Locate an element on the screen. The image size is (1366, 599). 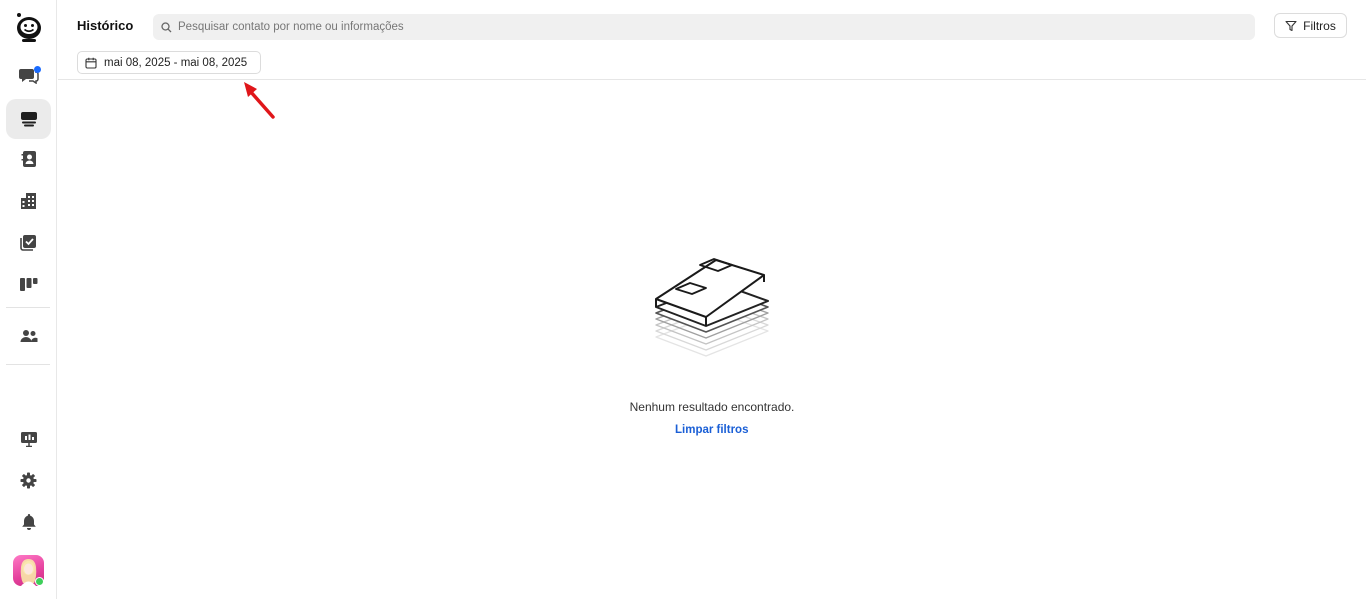
presentation-board-icon is located at coordinates (28, 439).